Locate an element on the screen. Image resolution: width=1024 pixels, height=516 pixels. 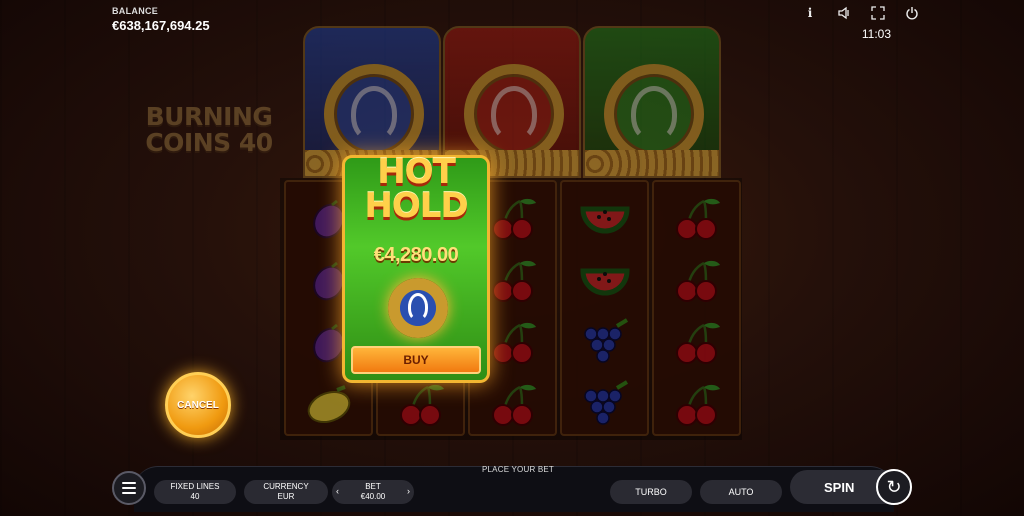
currency-value: EUR is located at coordinates (286, 496).